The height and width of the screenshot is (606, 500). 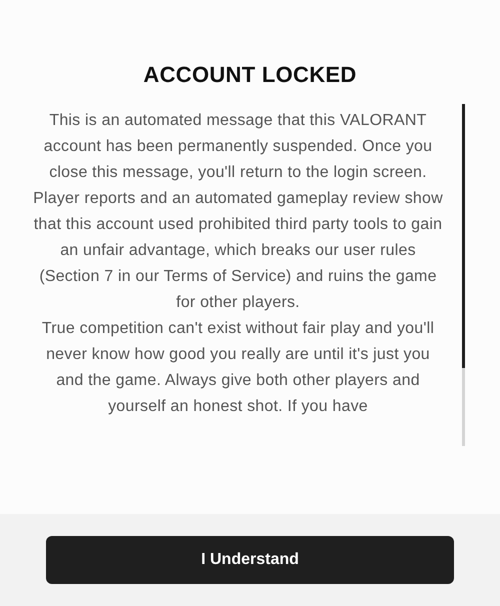 What do you see at coordinates (250, 560) in the screenshot?
I see `understand-button: I Understand` at bounding box center [250, 560].